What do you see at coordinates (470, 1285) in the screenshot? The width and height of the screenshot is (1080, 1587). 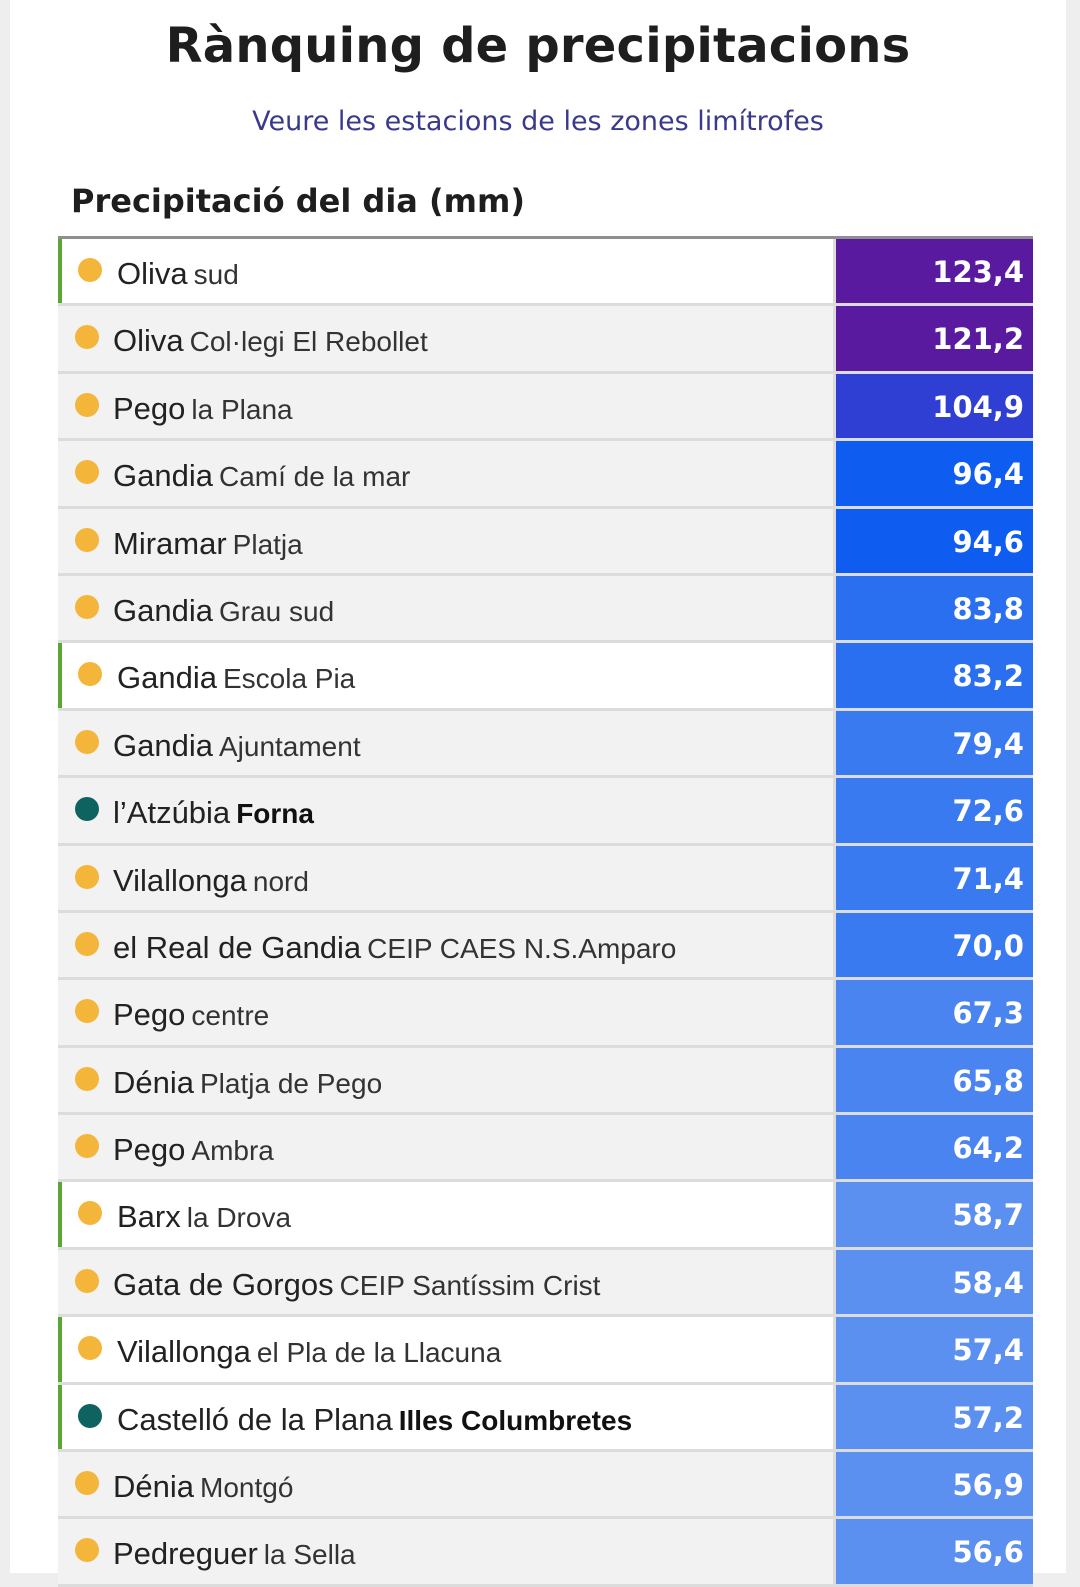 I see `station-place: CEIP Santíssim Crist` at bounding box center [470, 1285].